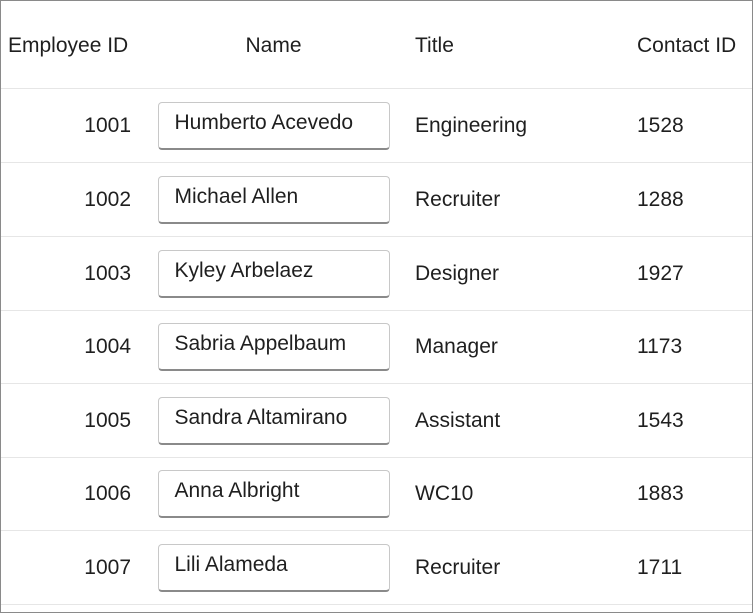  I want to click on grid-header-row: Employee ID Name Title Contact ID, so click(376, 45).